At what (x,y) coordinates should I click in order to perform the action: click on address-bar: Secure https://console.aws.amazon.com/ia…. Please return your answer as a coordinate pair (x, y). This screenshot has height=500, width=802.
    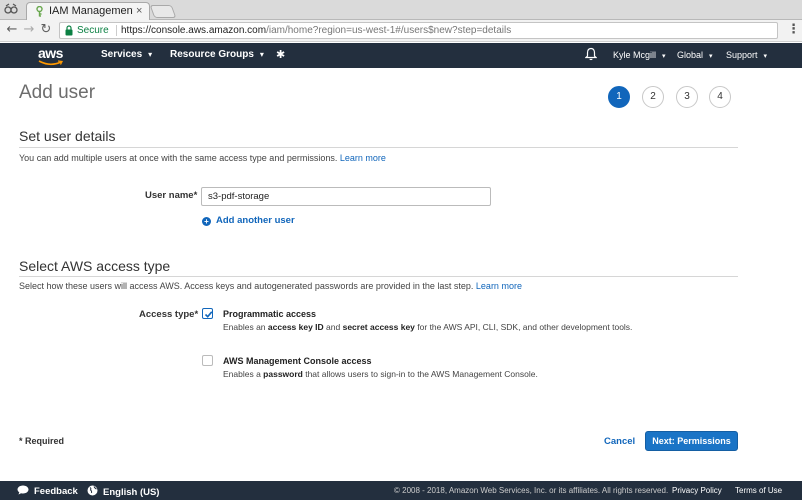
    Looking at the image, I should click on (418, 30).